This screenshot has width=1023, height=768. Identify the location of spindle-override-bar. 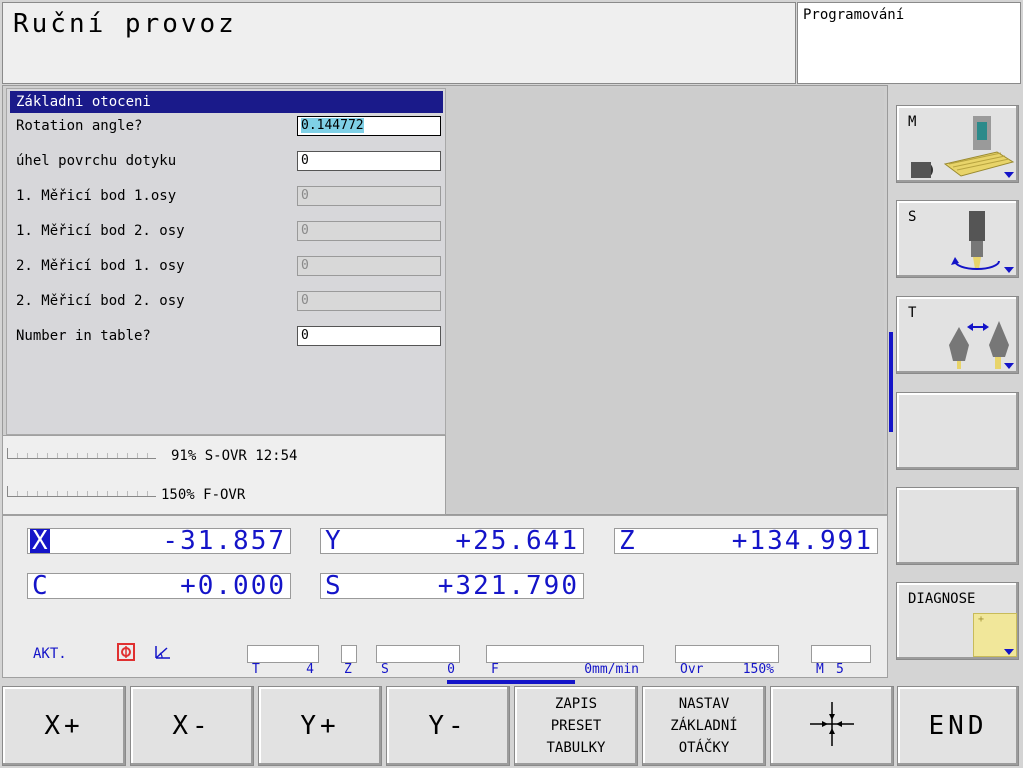
(81, 453).